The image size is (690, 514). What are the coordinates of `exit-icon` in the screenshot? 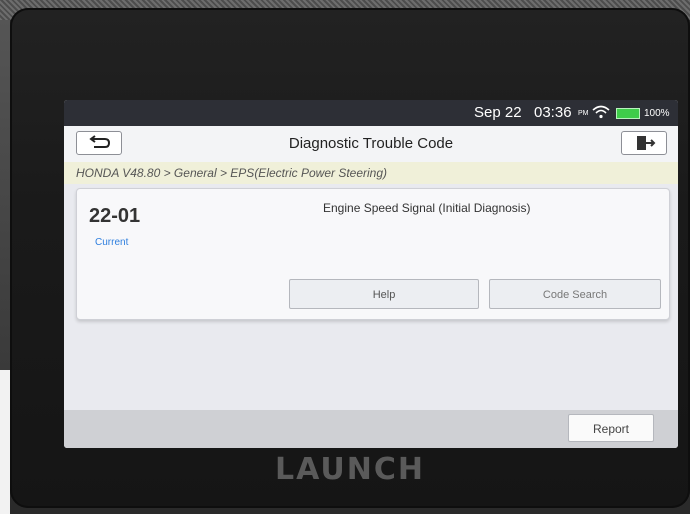 It's located at (646, 143).